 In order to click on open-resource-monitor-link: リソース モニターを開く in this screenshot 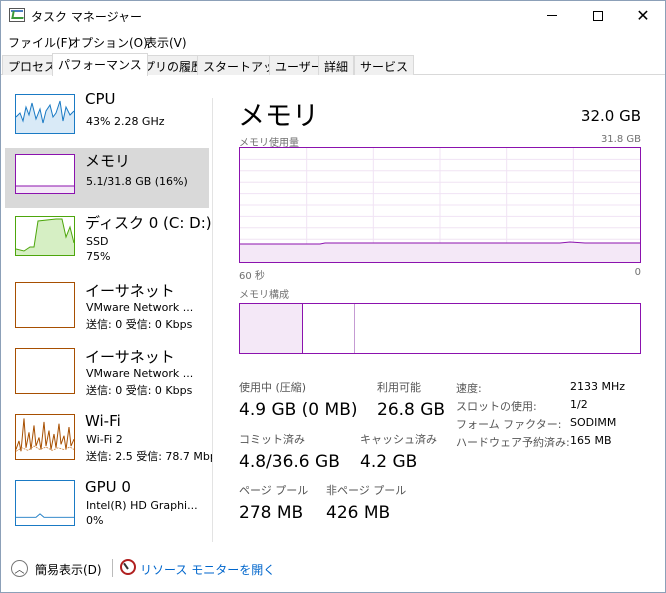, I will do `click(207, 569)`.